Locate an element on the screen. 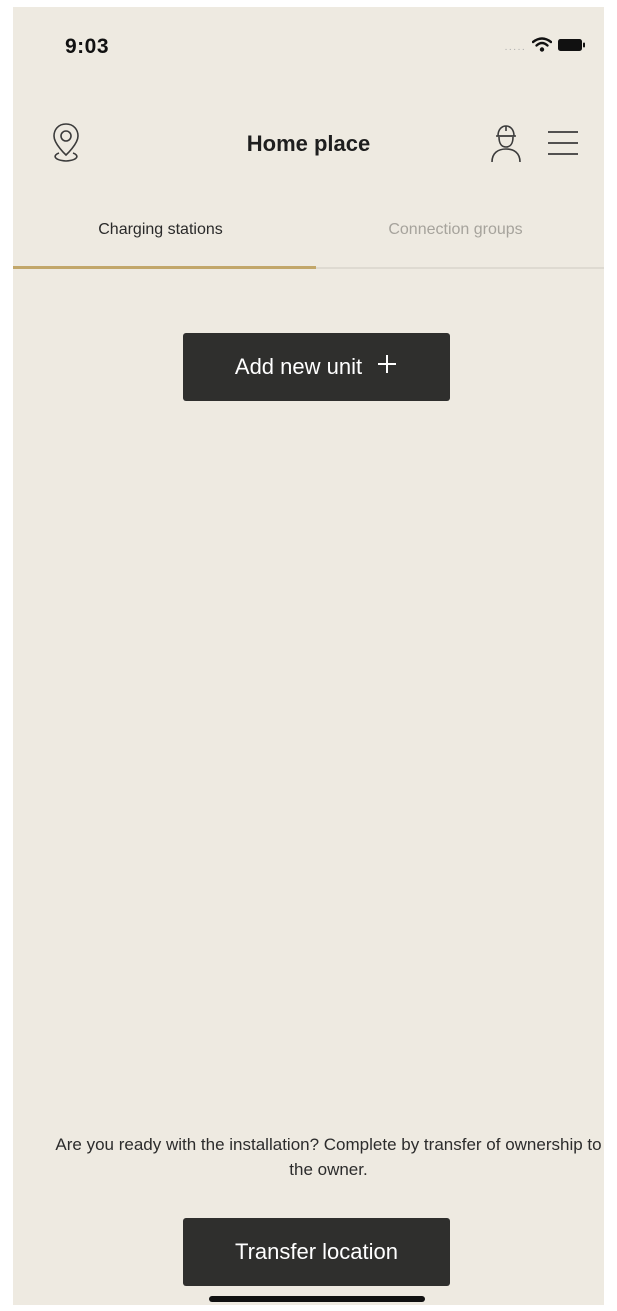 The image size is (617, 1311). status-time: 9:03 is located at coordinates (87, 46).